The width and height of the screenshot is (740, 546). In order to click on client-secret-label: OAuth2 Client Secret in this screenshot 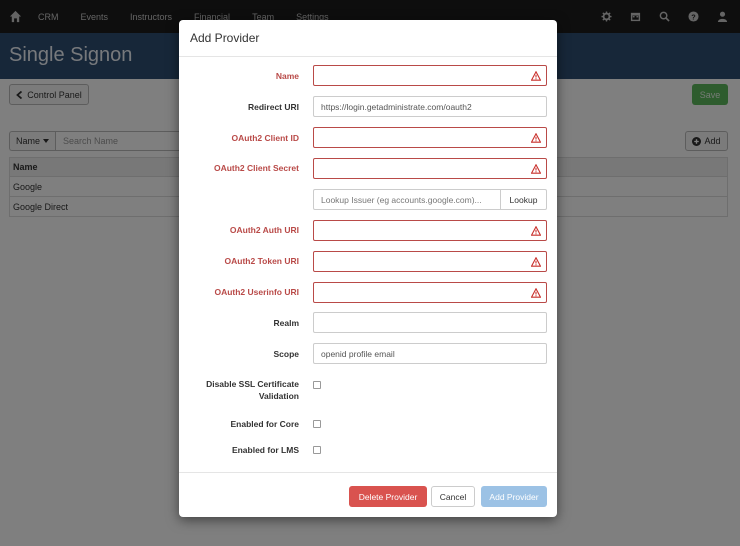, I will do `click(256, 168)`.